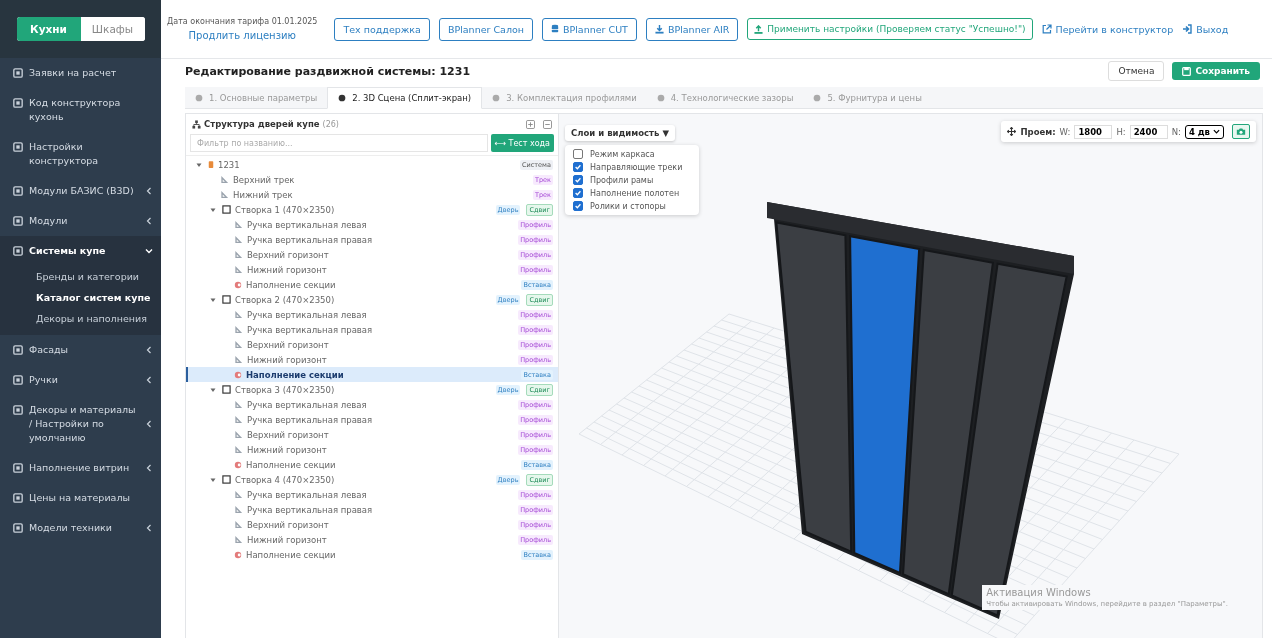 This screenshot has width=1280, height=638. What do you see at coordinates (485, 29) in the screenshot?
I see `toolbar-button: BPlanner Салон` at bounding box center [485, 29].